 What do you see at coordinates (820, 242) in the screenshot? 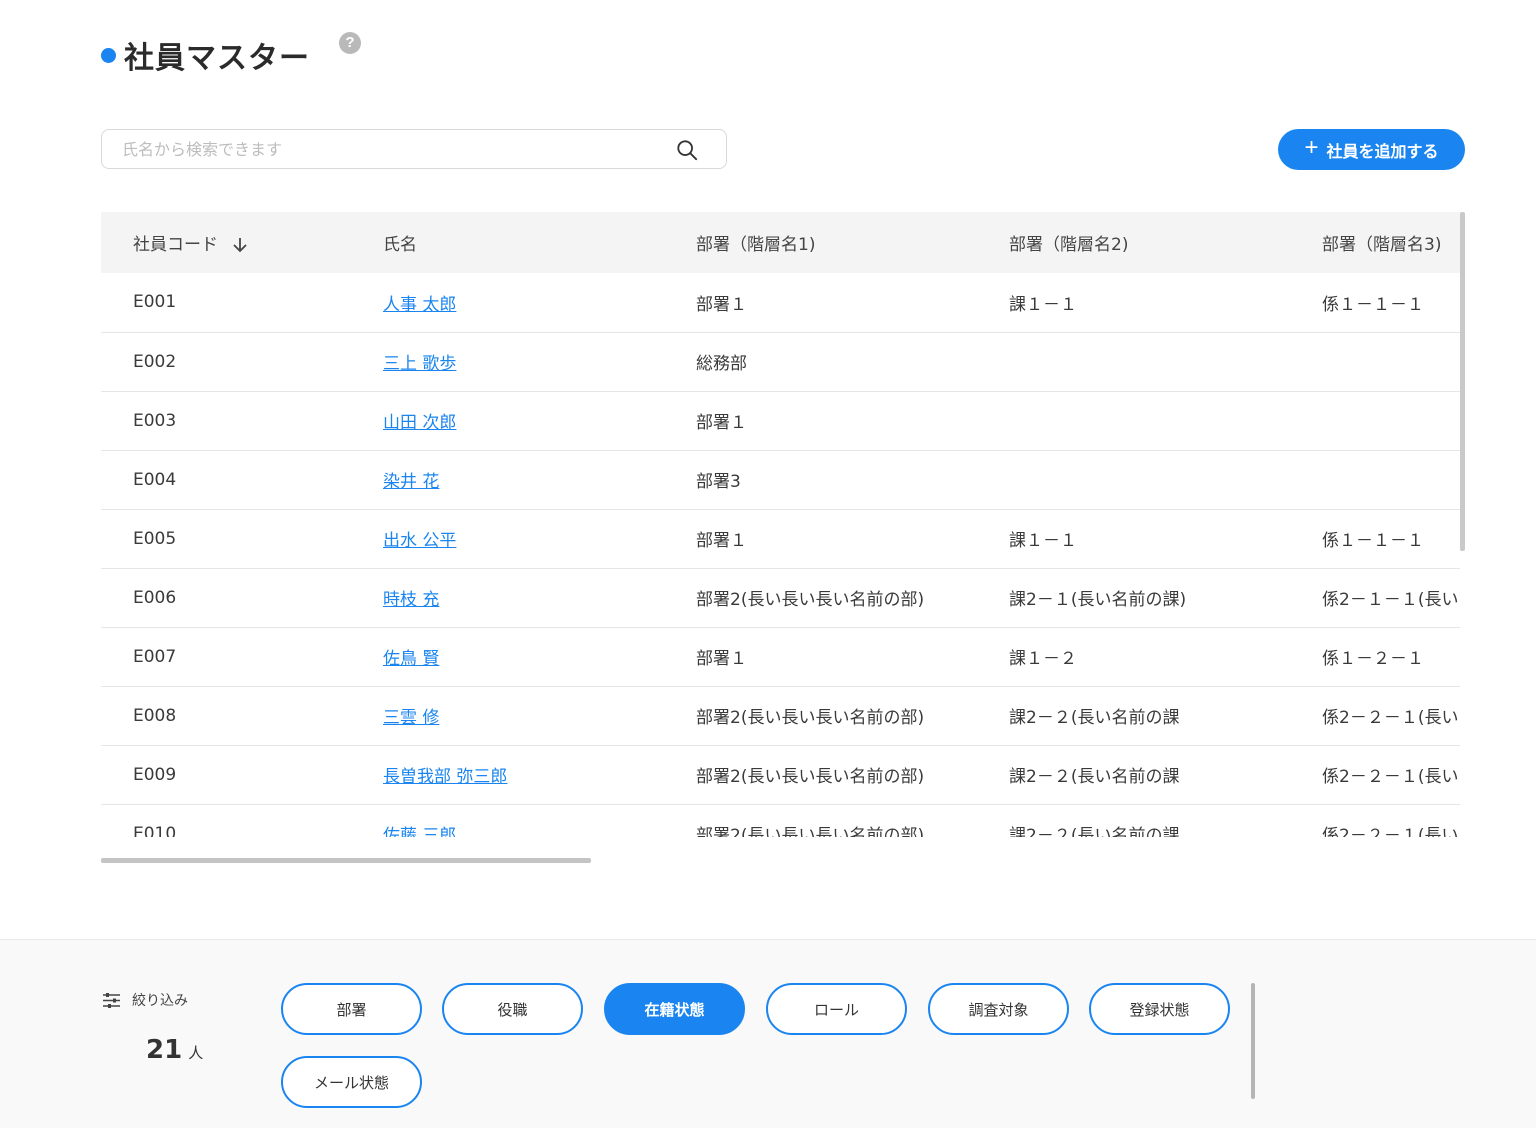
I see `column-header-dept1: 部署（階層名1)` at bounding box center [820, 242].